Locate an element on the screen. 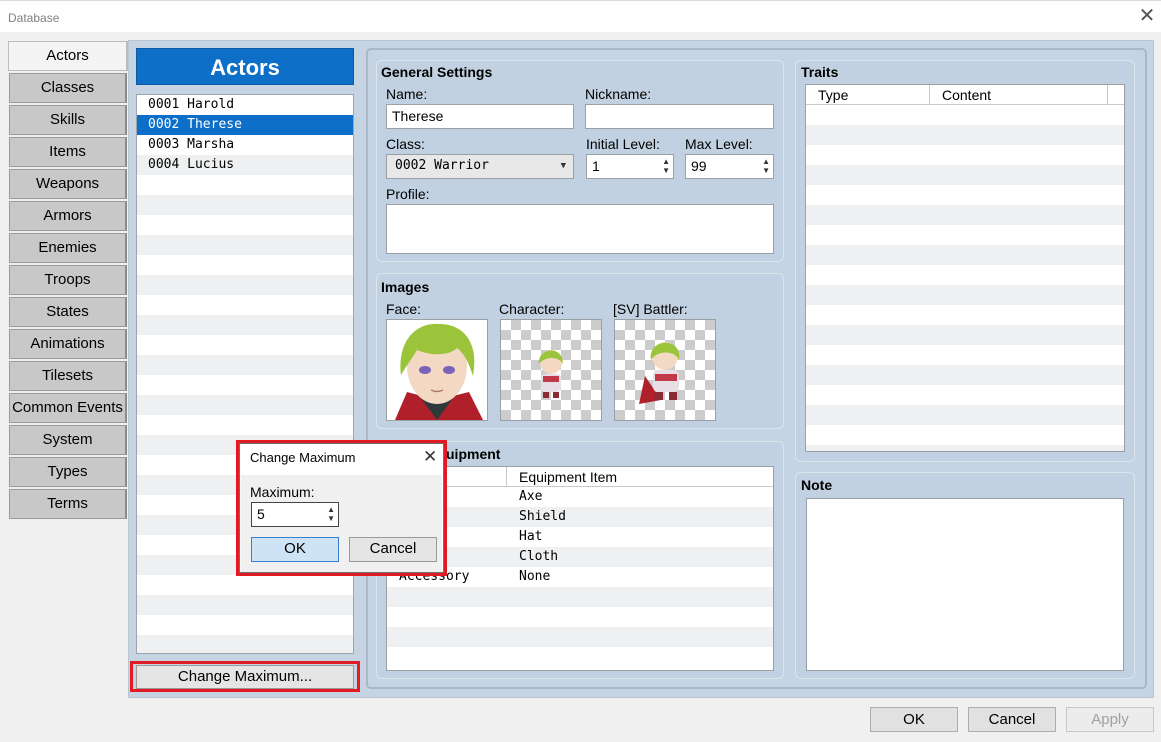 The height and width of the screenshot is (742, 1161). max-level-stepper: 99 ▲ ▼ is located at coordinates (729, 166).